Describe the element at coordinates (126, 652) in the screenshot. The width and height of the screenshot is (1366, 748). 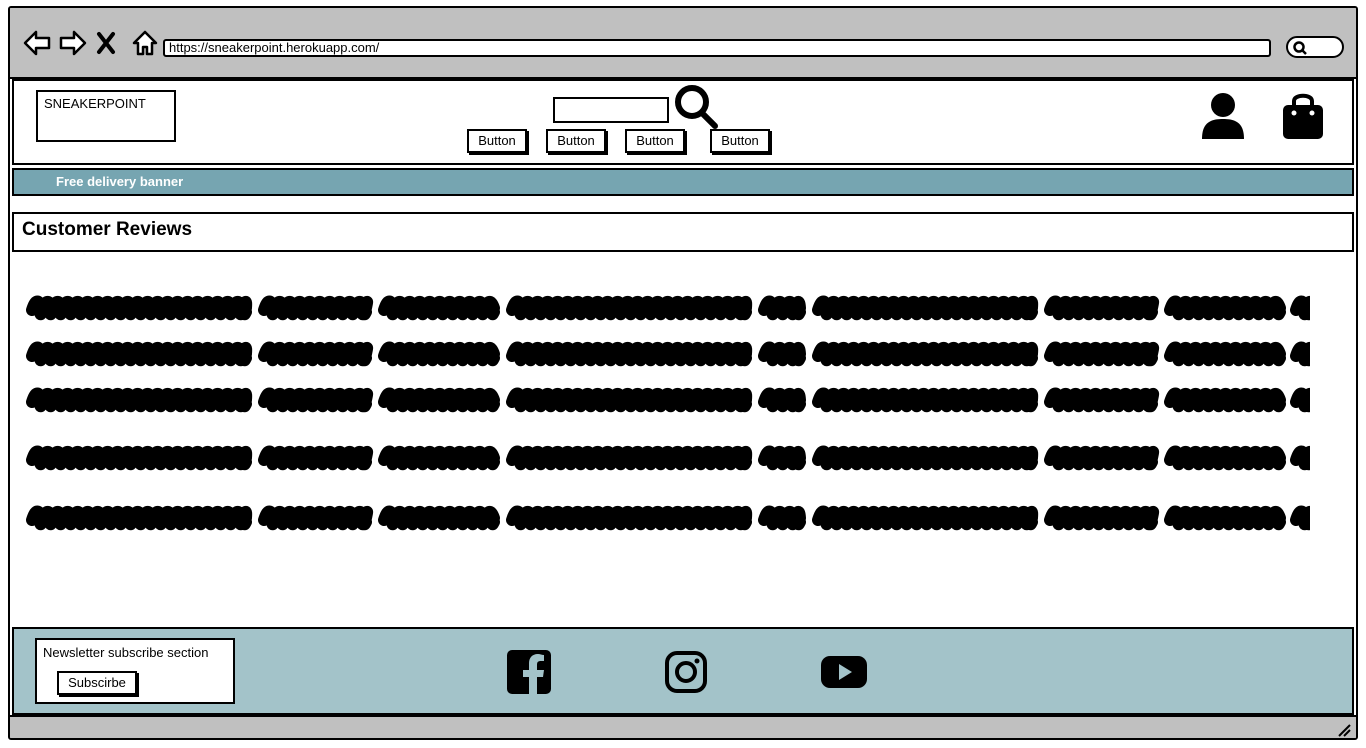
I see `newsletter-label: Newsletter subscribe section` at that location.